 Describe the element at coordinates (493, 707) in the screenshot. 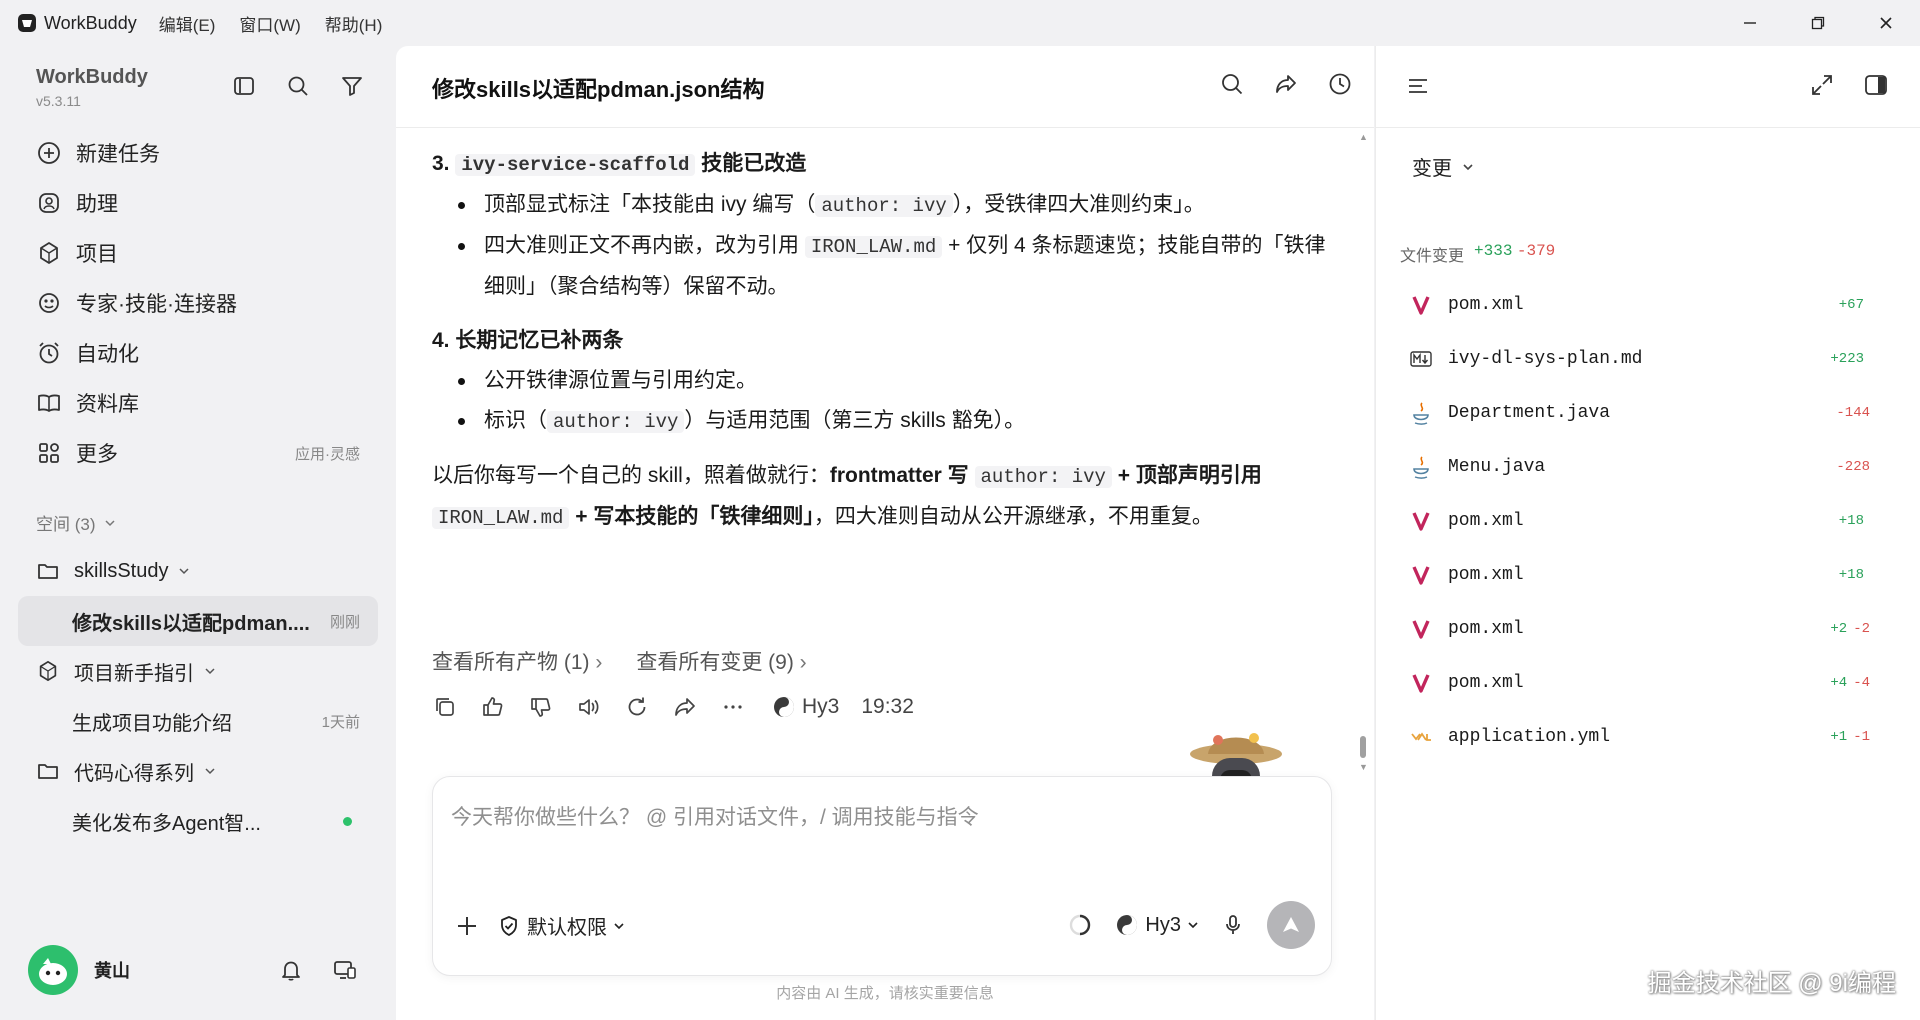

I see `thumbs-up-icon` at that location.